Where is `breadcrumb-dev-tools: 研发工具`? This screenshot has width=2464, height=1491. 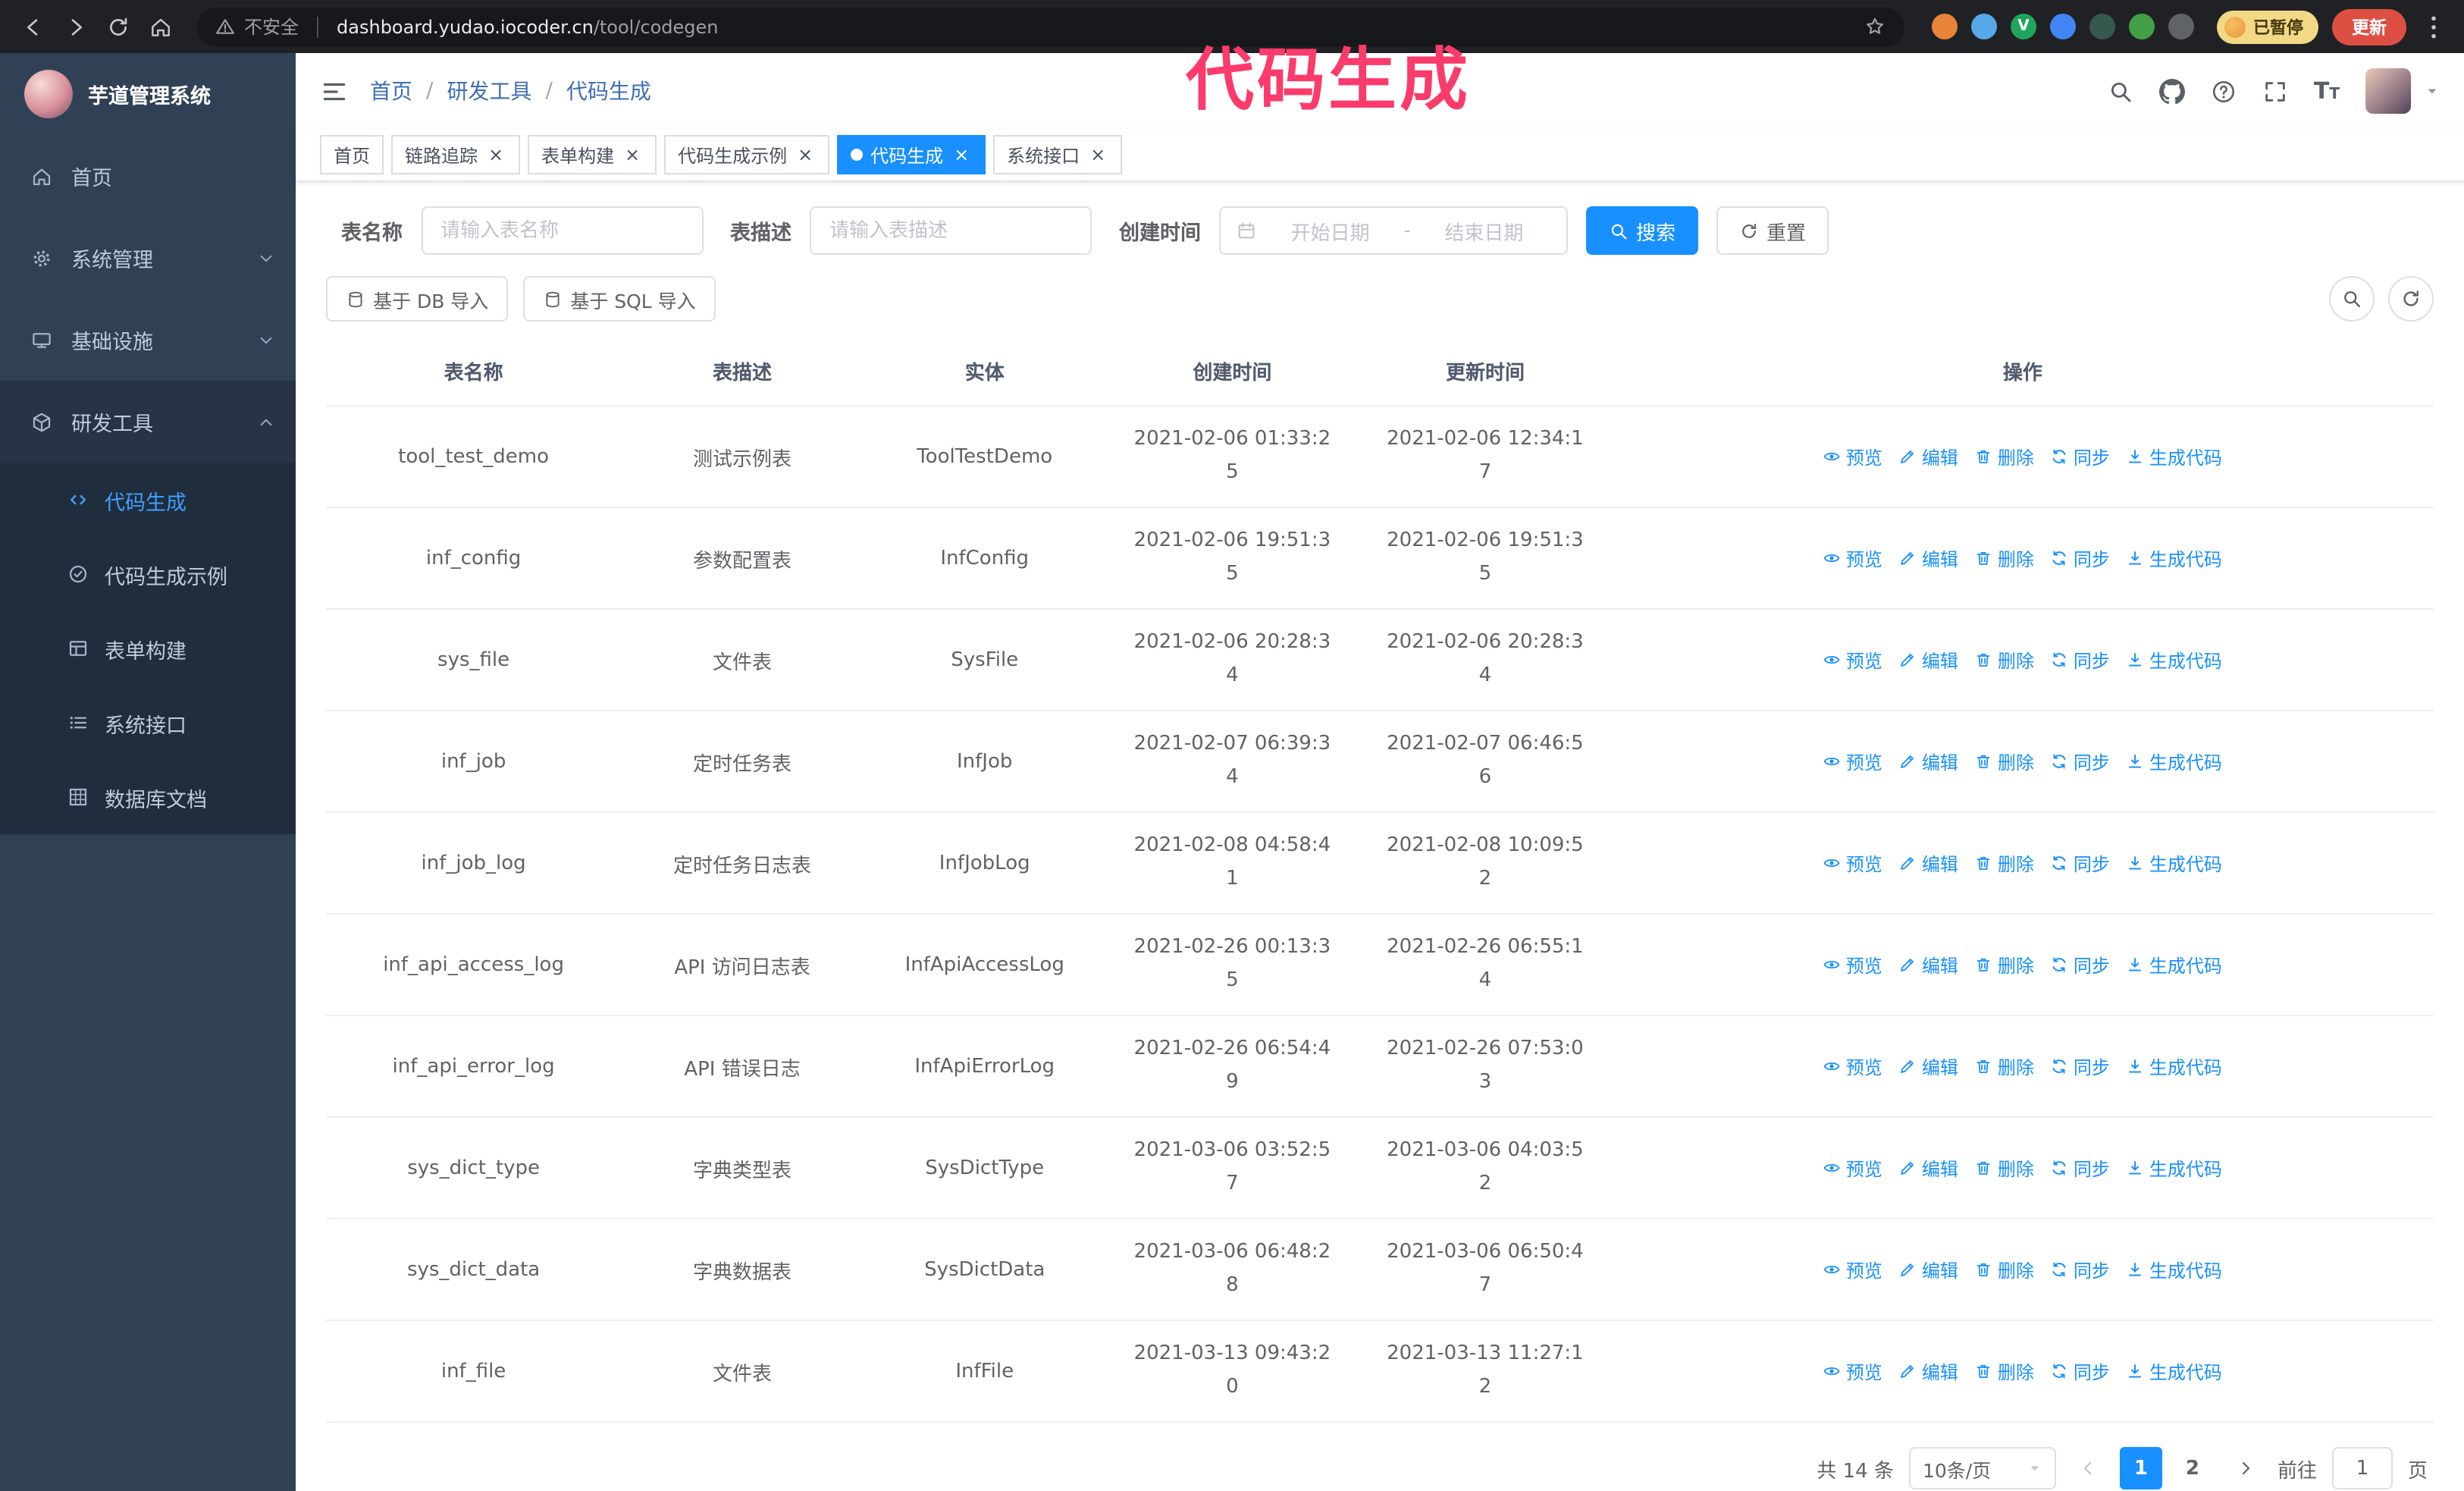 breadcrumb-dev-tools: 研发工具 is located at coordinates (489, 91).